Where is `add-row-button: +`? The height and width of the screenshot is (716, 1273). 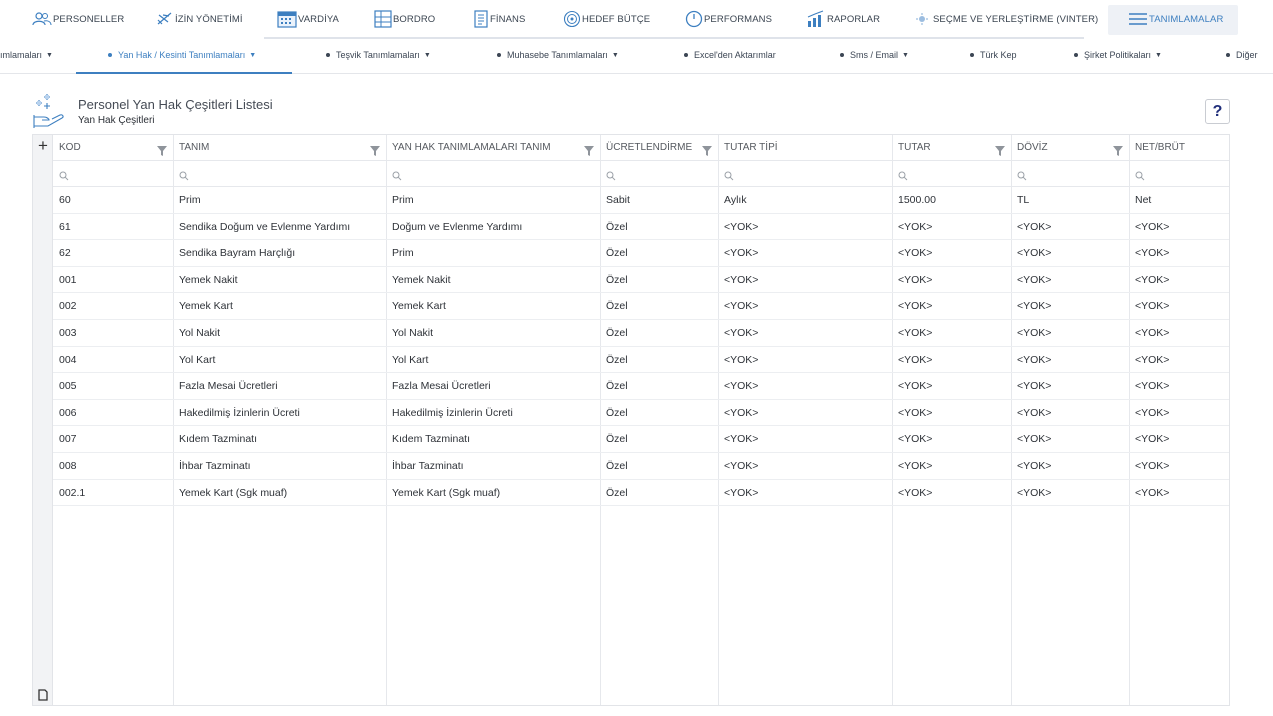
add-row-button: + is located at coordinates (43, 146).